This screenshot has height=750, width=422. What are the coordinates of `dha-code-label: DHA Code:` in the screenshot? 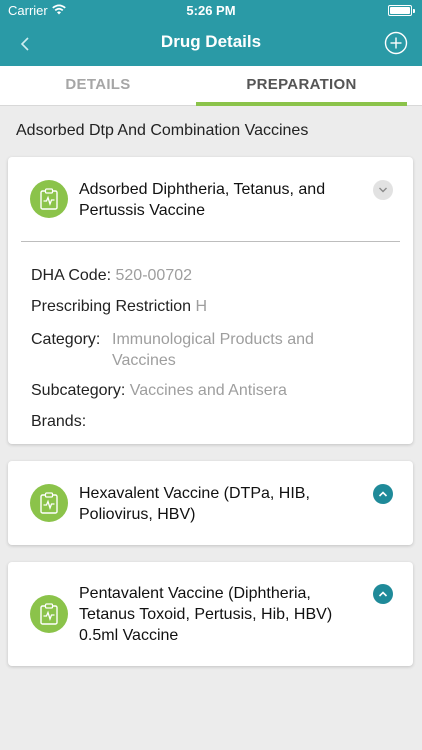 It's located at (71, 275).